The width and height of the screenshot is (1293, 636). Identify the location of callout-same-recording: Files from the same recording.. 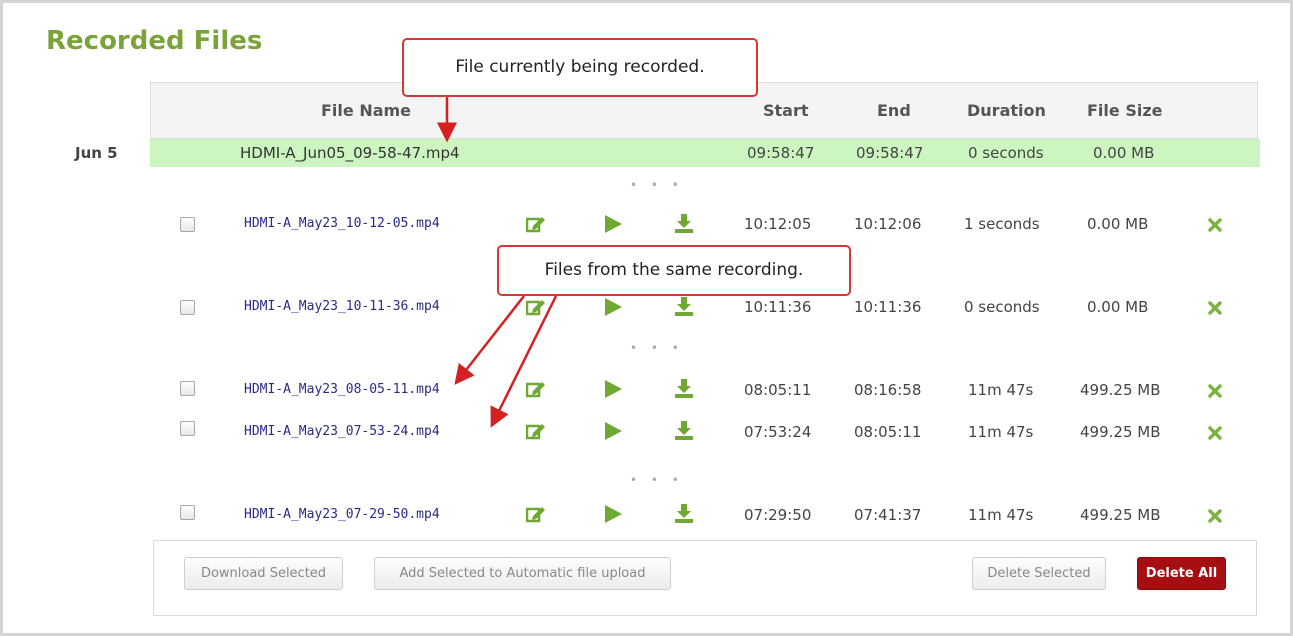
(674, 270).